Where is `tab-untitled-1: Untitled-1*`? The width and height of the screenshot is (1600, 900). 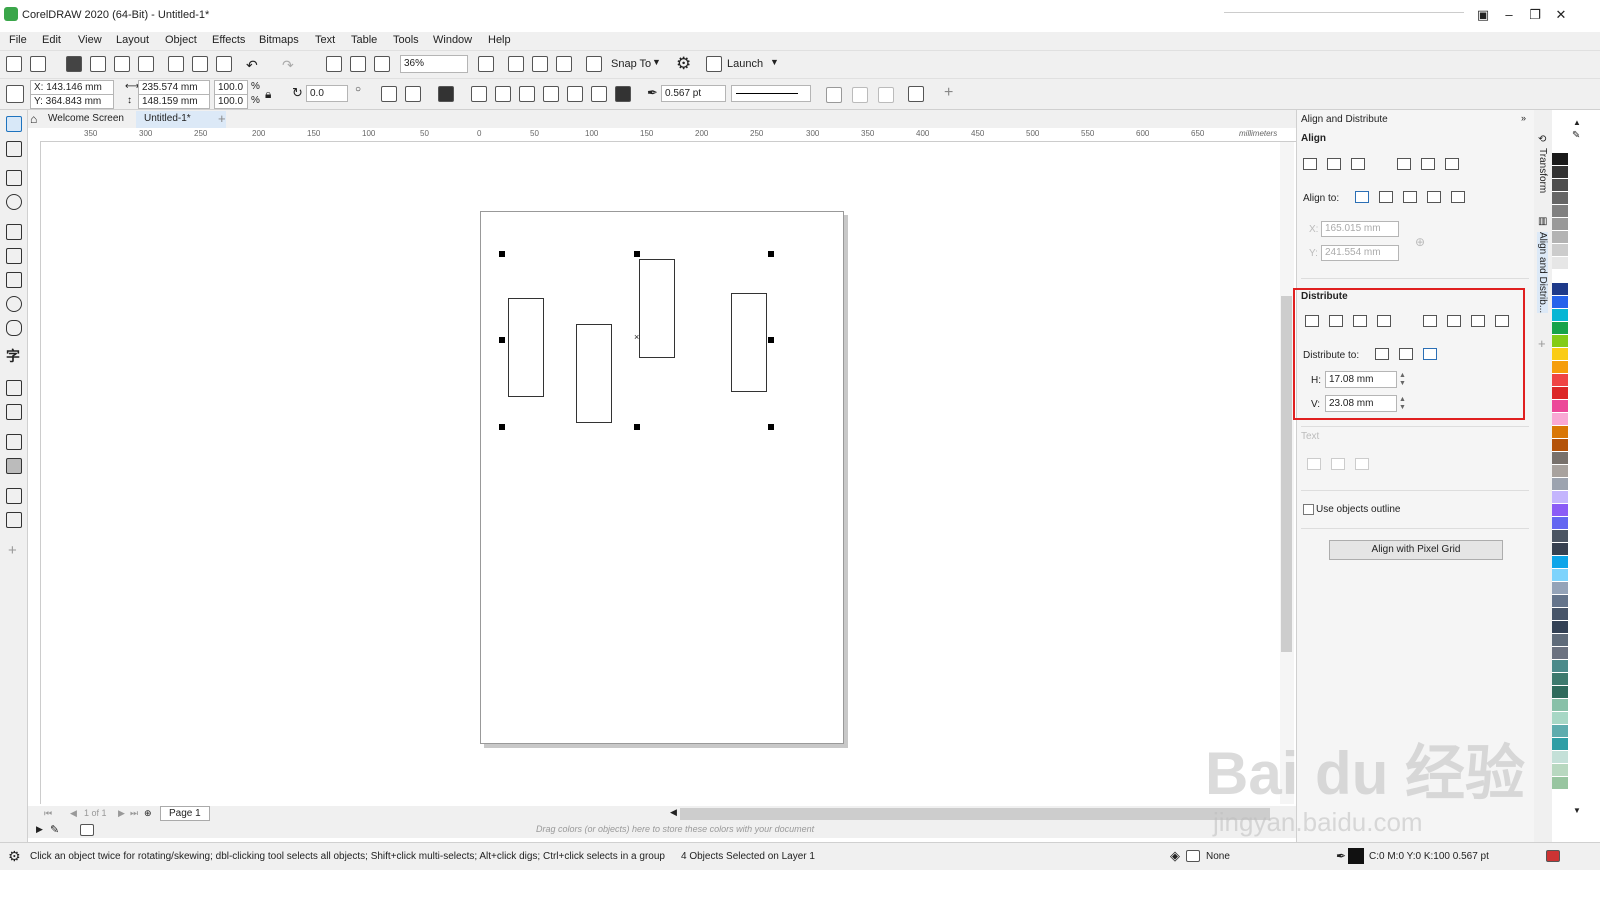
tab-untitled-1: Untitled-1* is located at coordinates (181, 119).